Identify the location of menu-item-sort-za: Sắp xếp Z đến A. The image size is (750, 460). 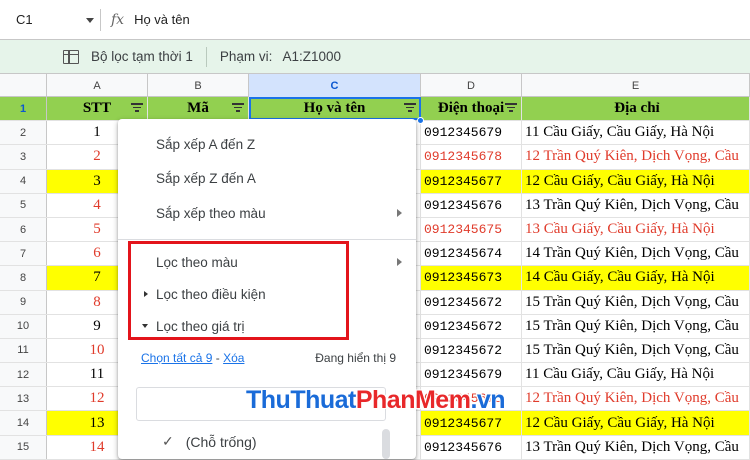
(267, 178).